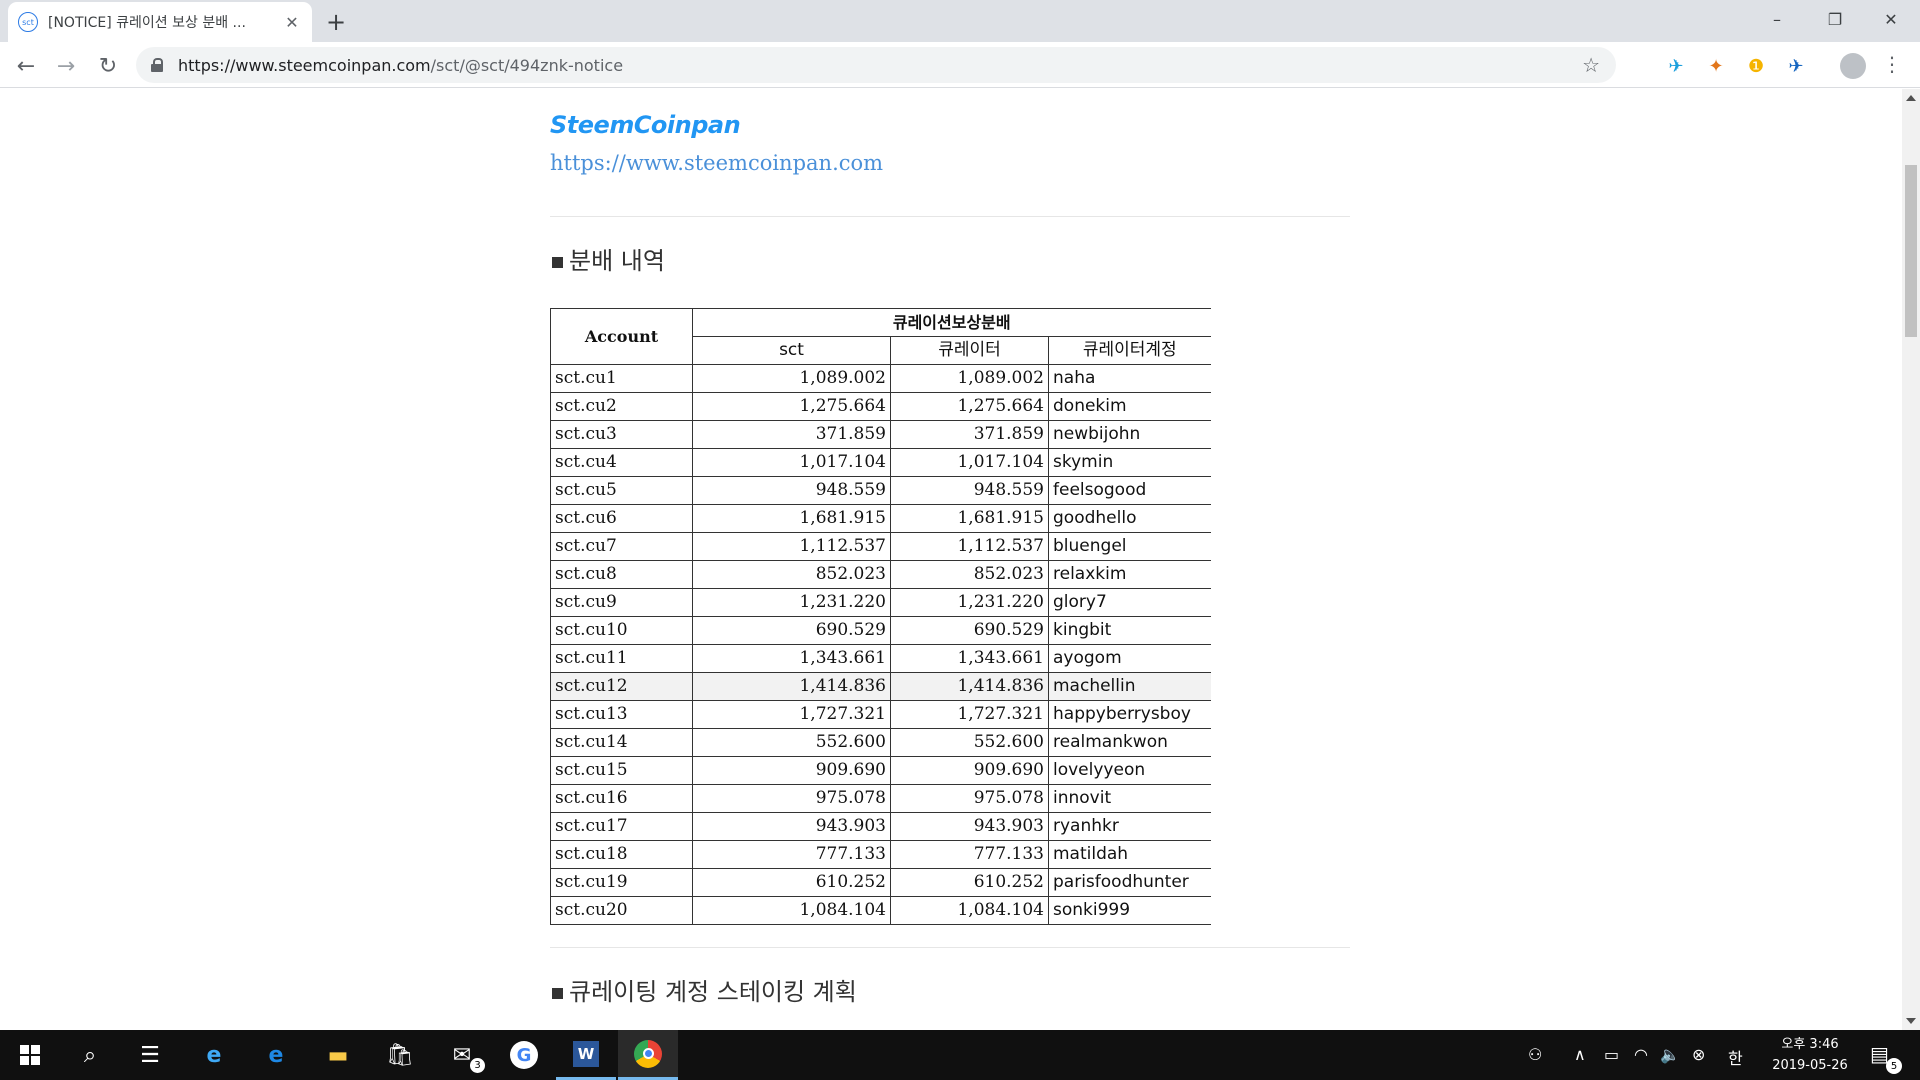  What do you see at coordinates (969, 630) in the screenshot?
I see `curator-value-cell: 690.529` at bounding box center [969, 630].